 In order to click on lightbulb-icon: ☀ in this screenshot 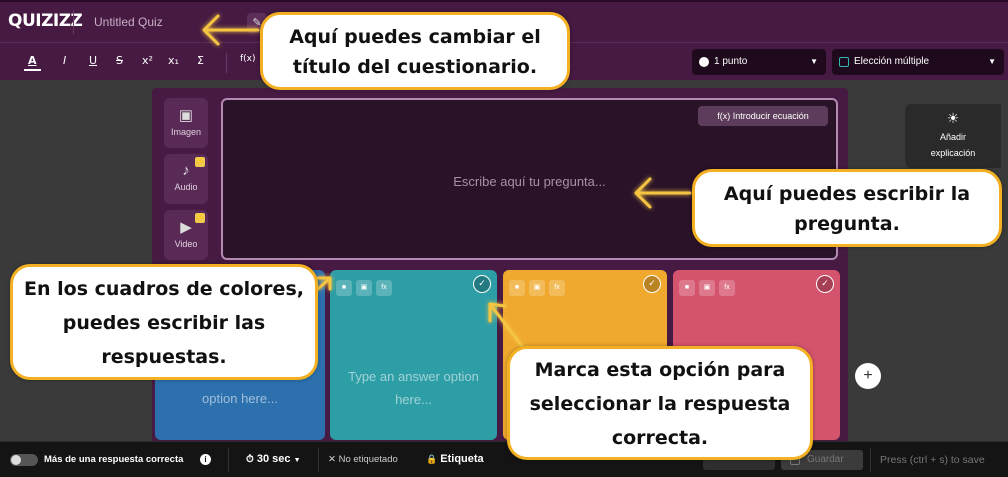, I will do `click(953, 118)`.